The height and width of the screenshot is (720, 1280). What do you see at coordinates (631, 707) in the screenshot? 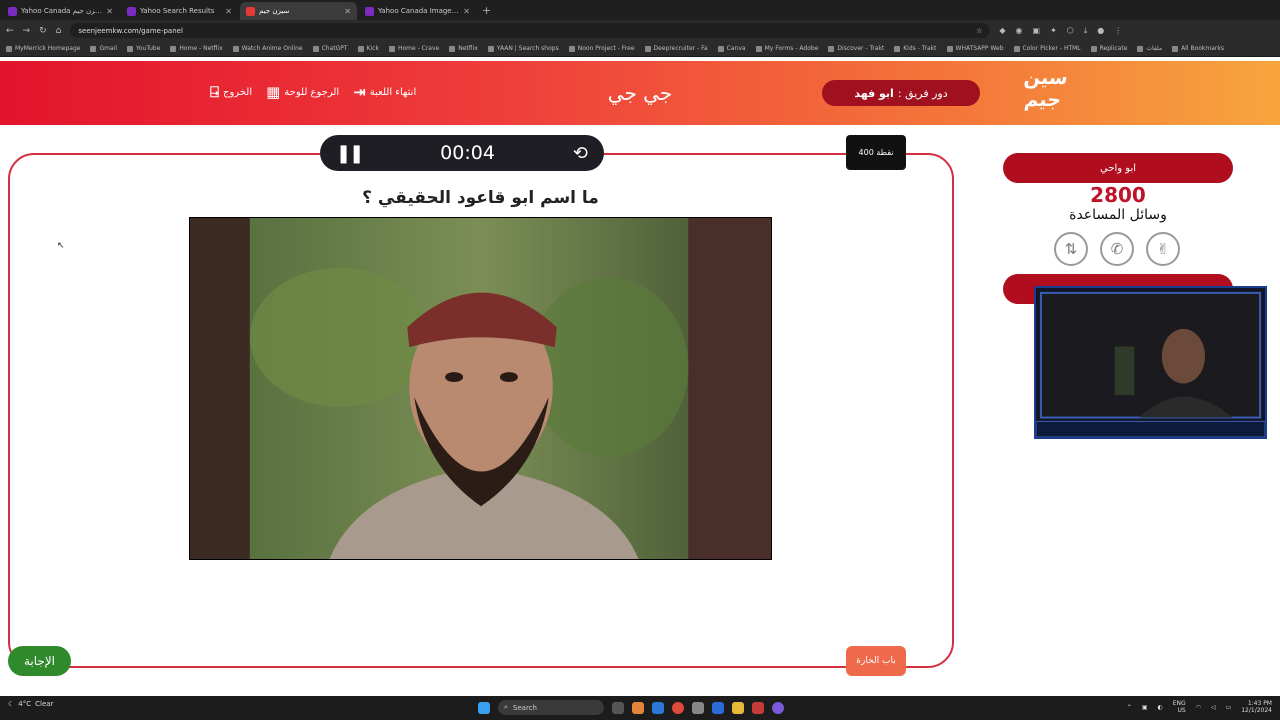
I see `taskbar-center: ⌕ Search` at bounding box center [631, 707].